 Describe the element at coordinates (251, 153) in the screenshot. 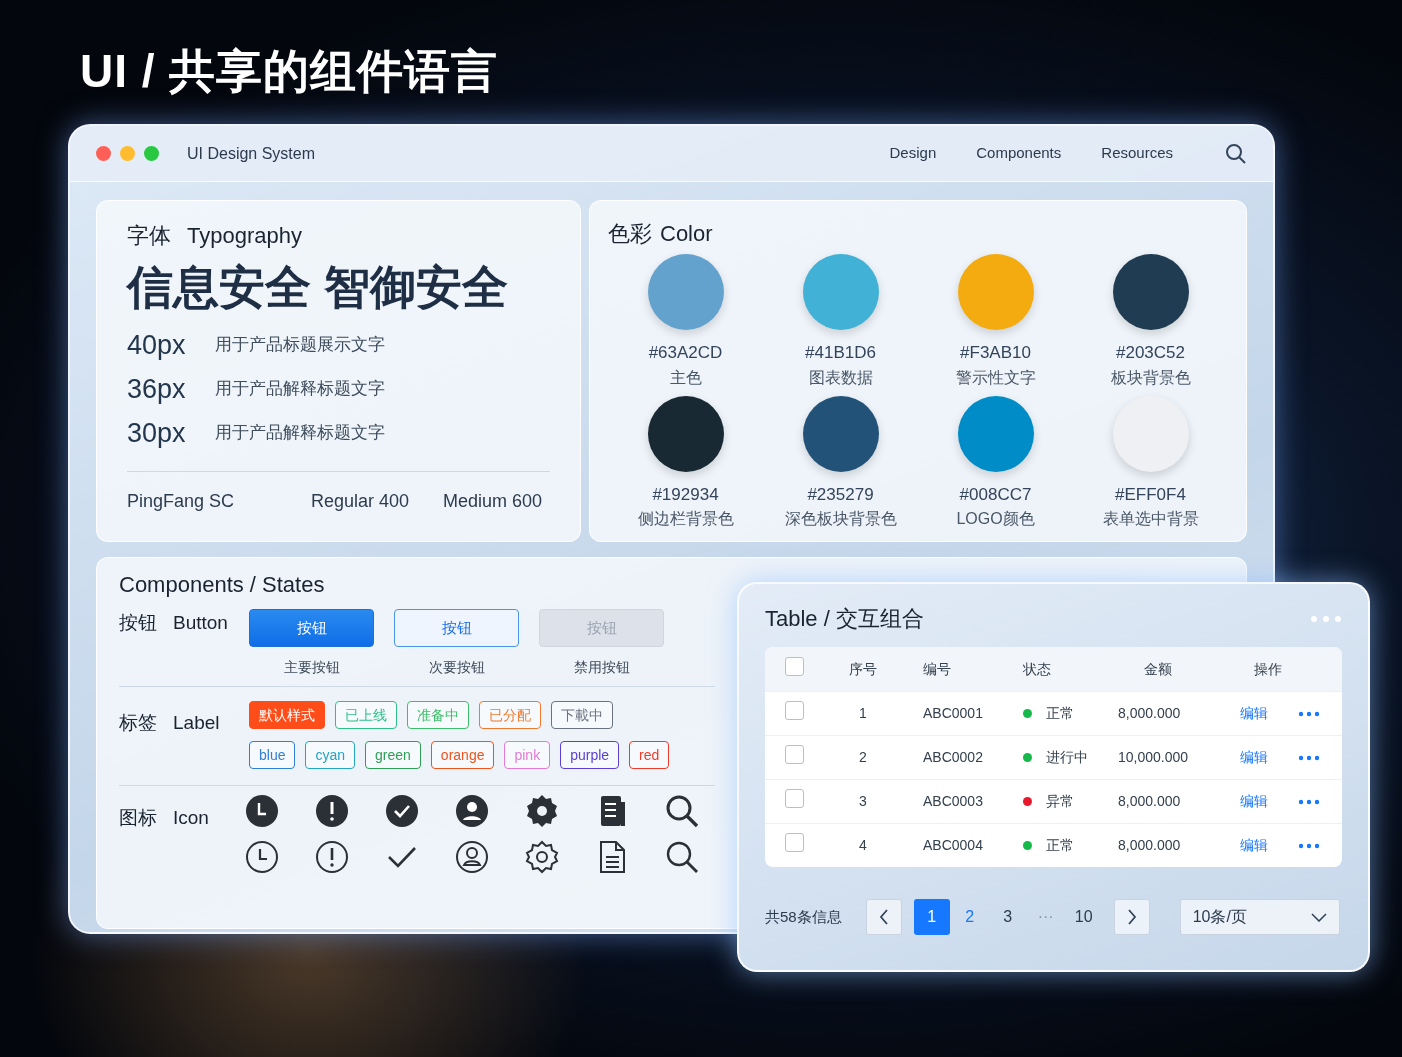

I see `window-title: UI Design System` at that location.